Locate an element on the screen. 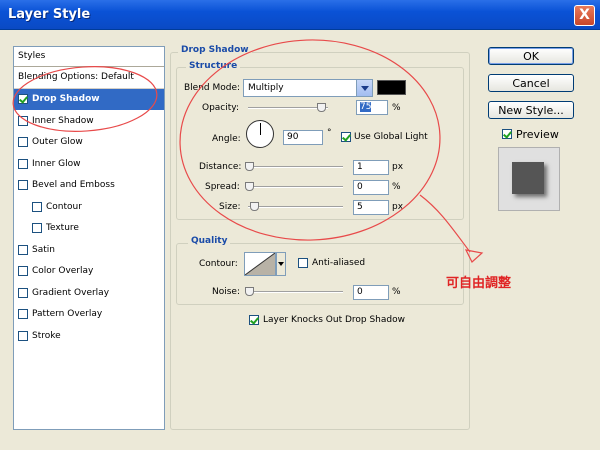 The height and width of the screenshot is (450, 600). distance-unit: px is located at coordinates (398, 167).